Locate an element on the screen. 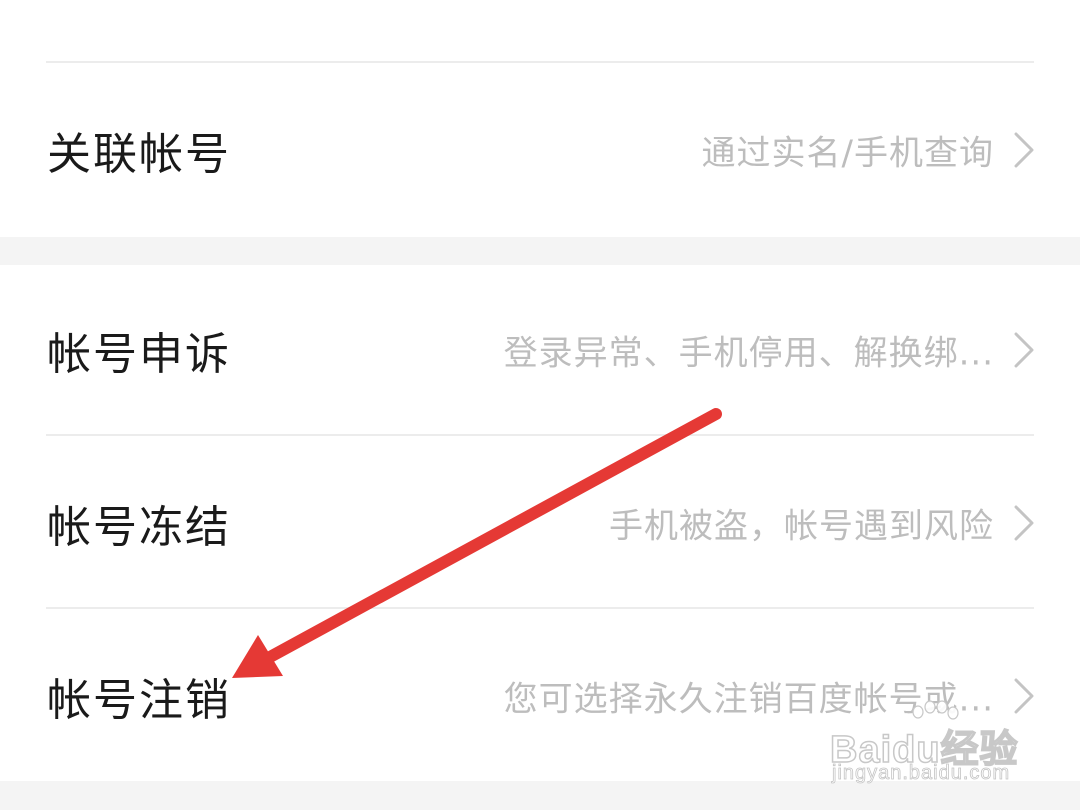 The width and height of the screenshot is (1080, 810). row-description: 通过实名/手机查询 is located at coordinates (847, 153).